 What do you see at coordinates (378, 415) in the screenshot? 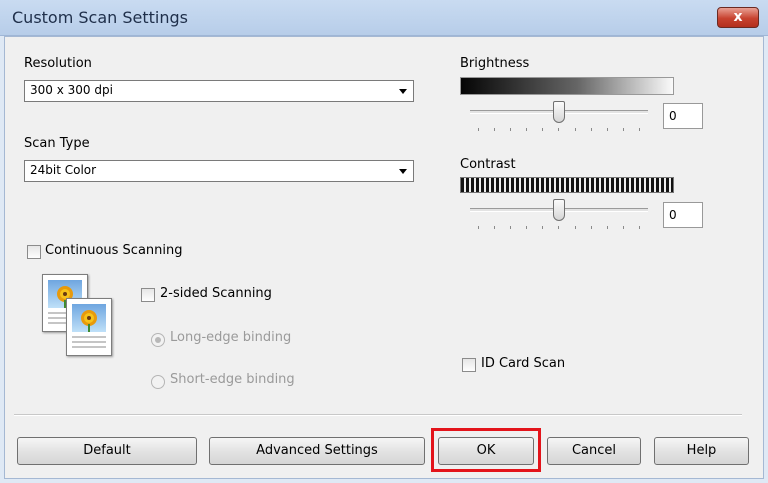
I see `separator` at bounding box center [378, 415].